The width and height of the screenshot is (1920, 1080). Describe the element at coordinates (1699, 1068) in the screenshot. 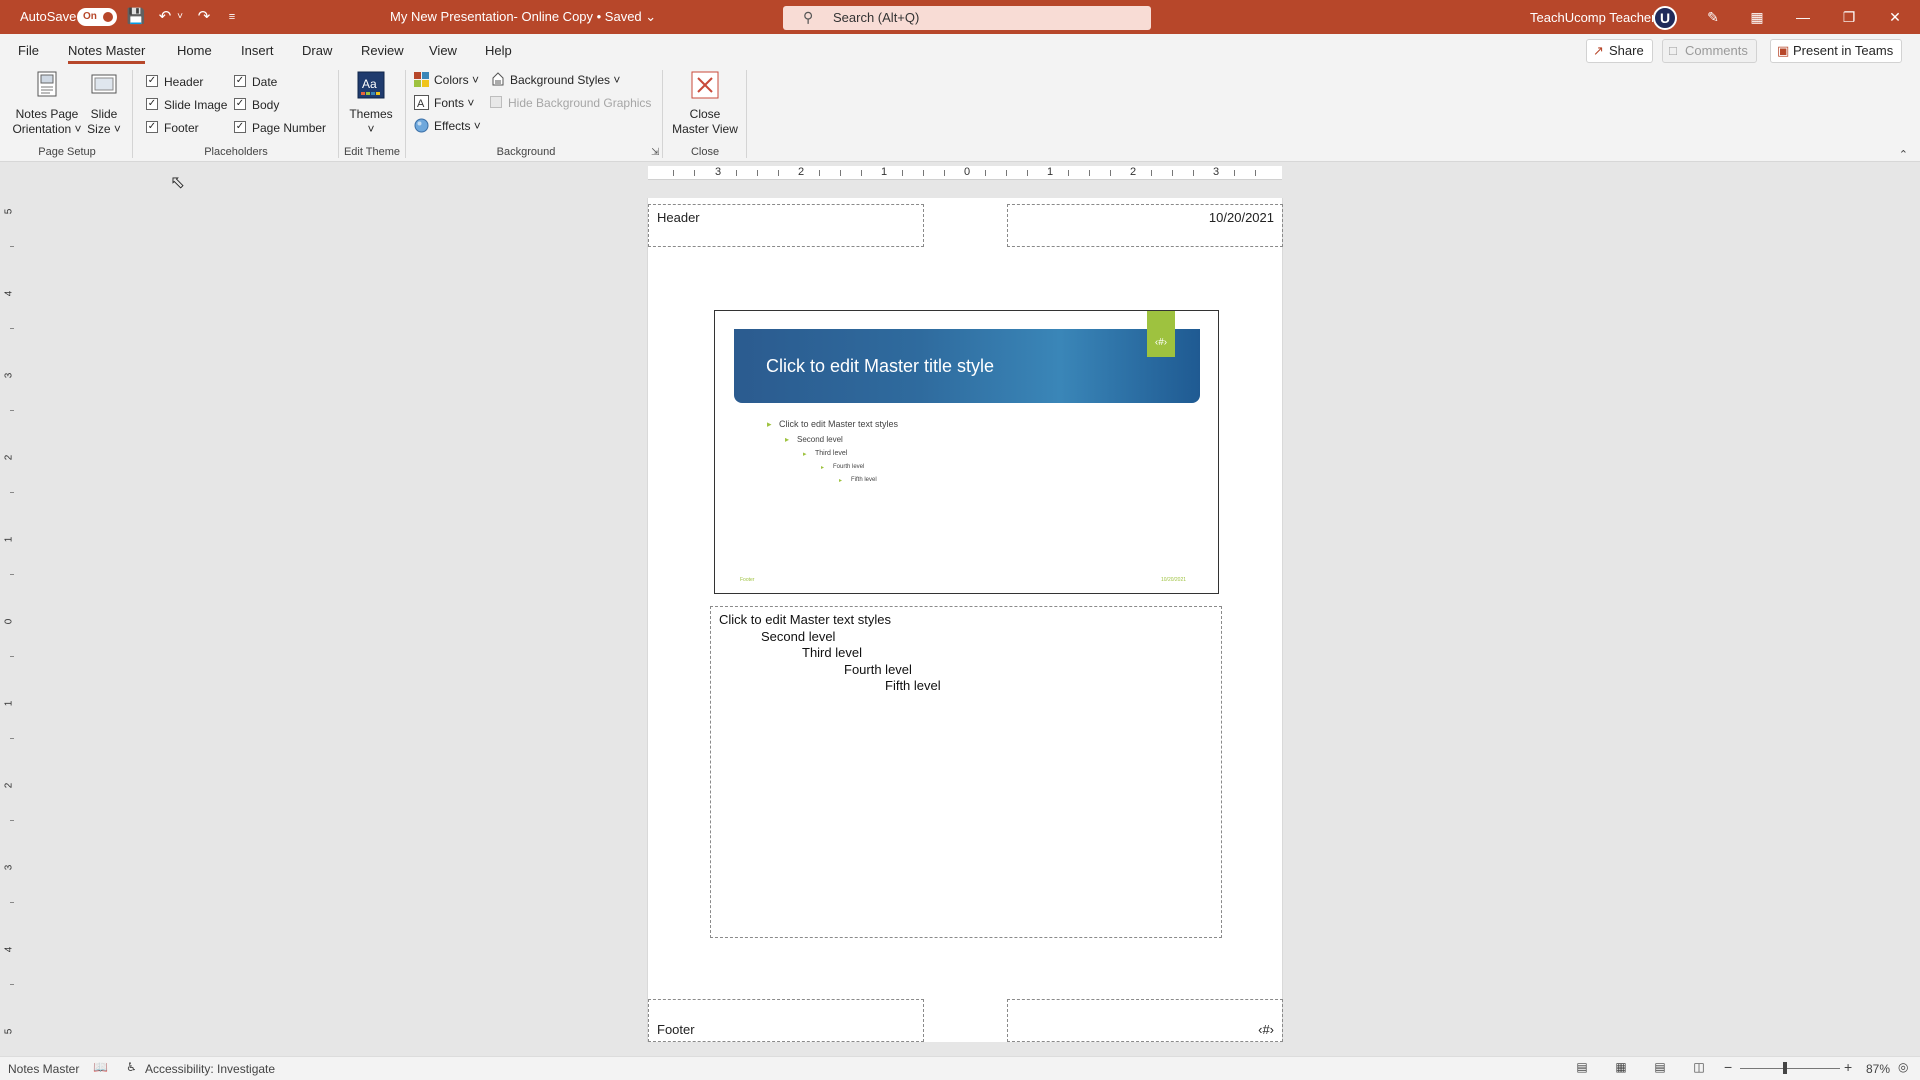

I see `slideshow-icon: ◫` at that location.